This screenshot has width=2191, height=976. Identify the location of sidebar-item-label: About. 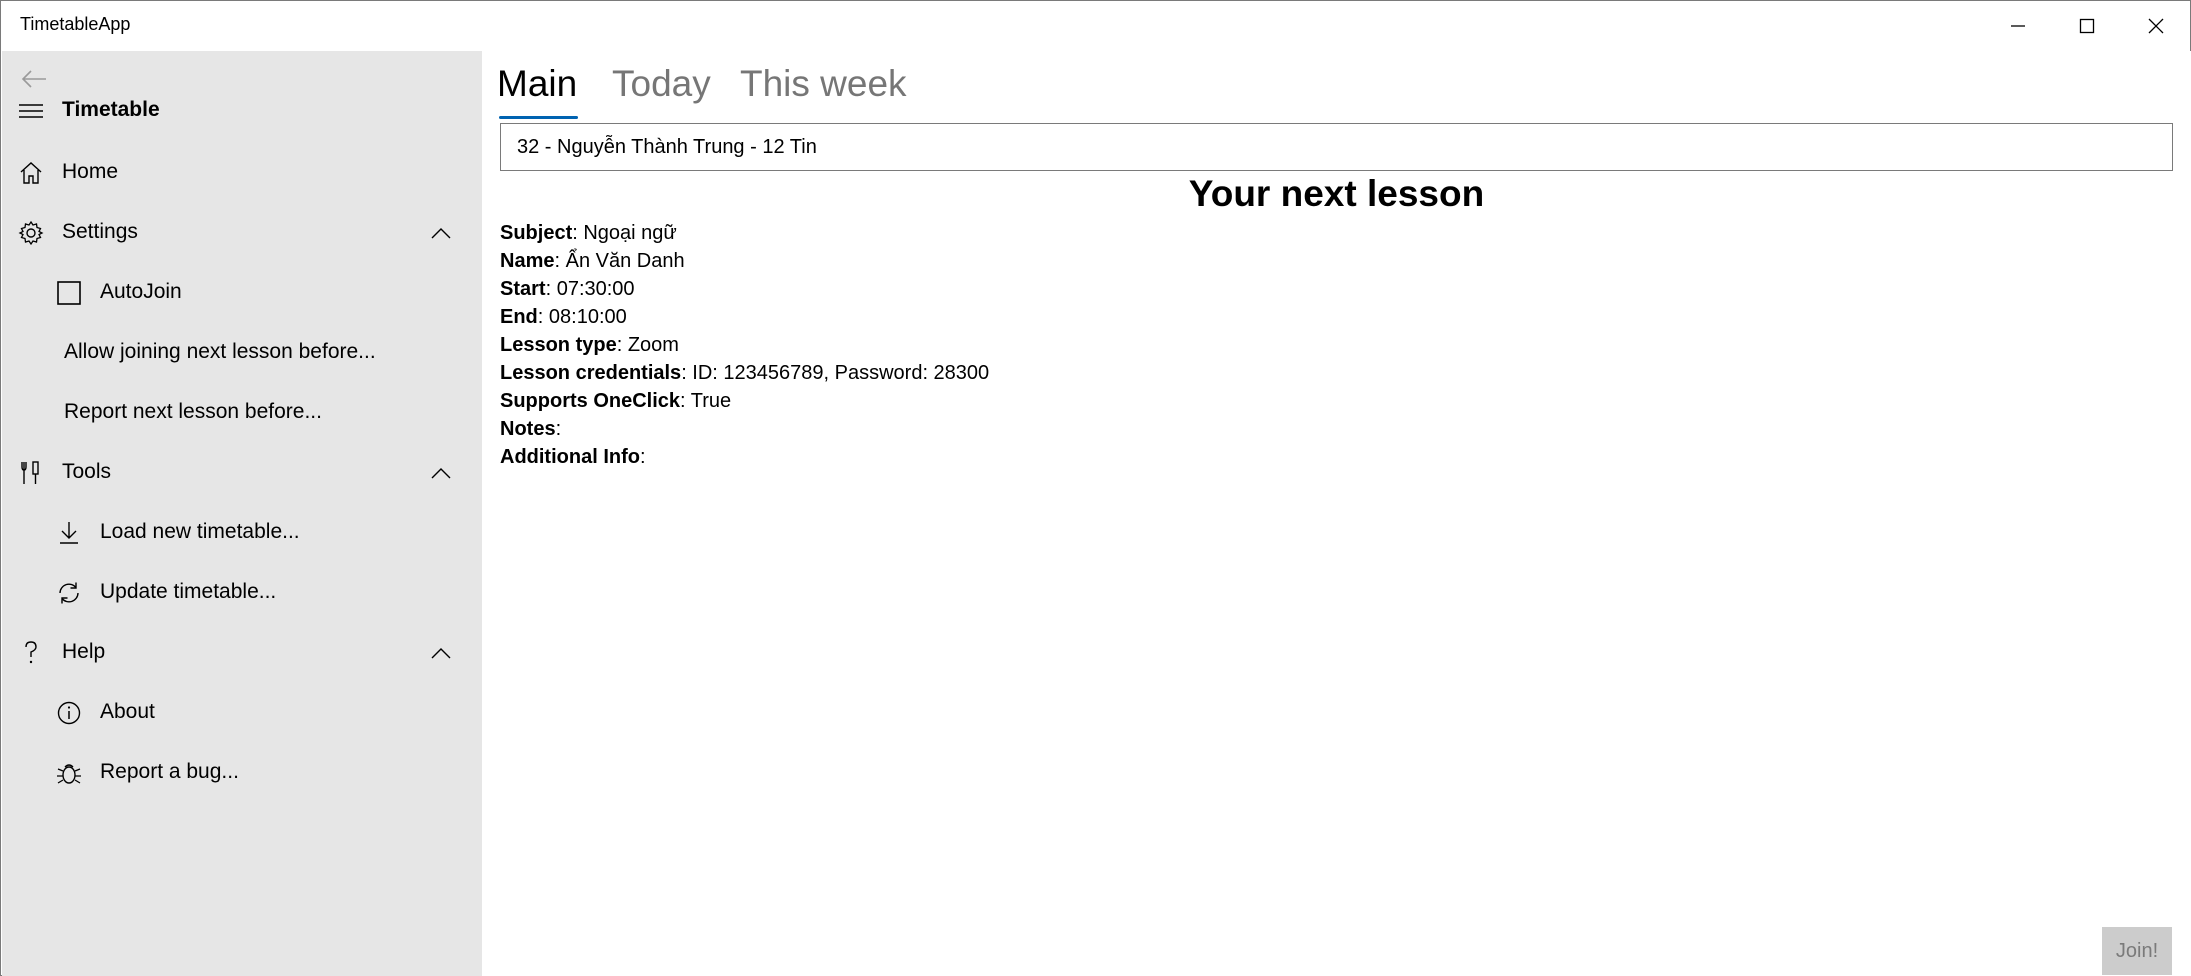
(127, 711).